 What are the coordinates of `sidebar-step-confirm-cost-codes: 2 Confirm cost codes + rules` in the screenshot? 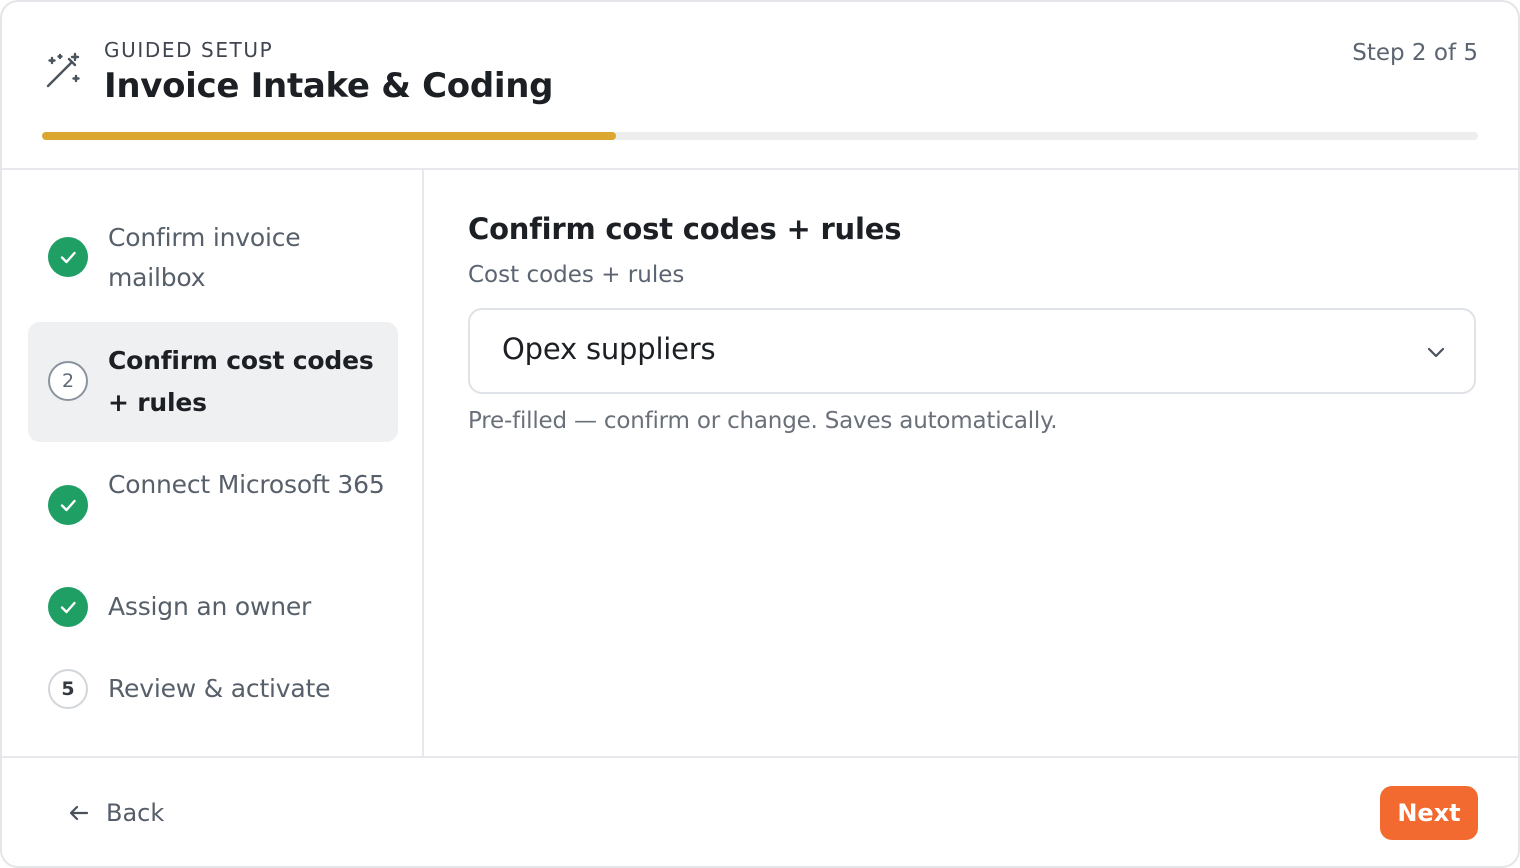 It's located at (213, 382).